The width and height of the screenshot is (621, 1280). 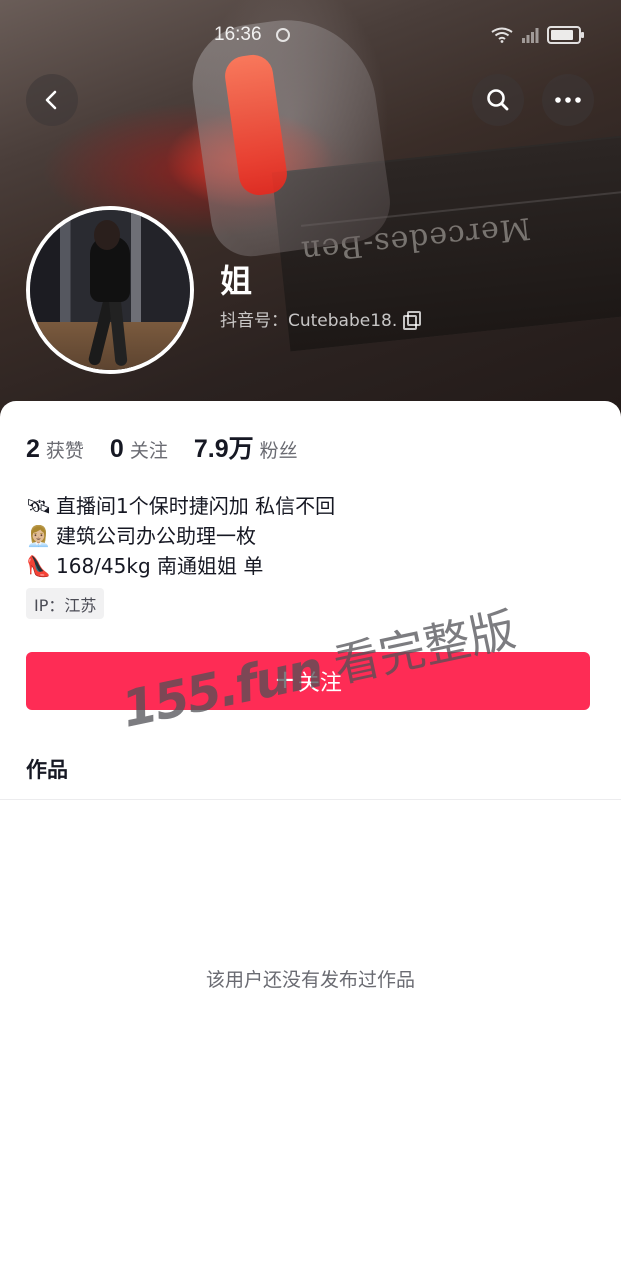 I want to click on stat-followers-label: 粉丝, so click(x=278, y=451).